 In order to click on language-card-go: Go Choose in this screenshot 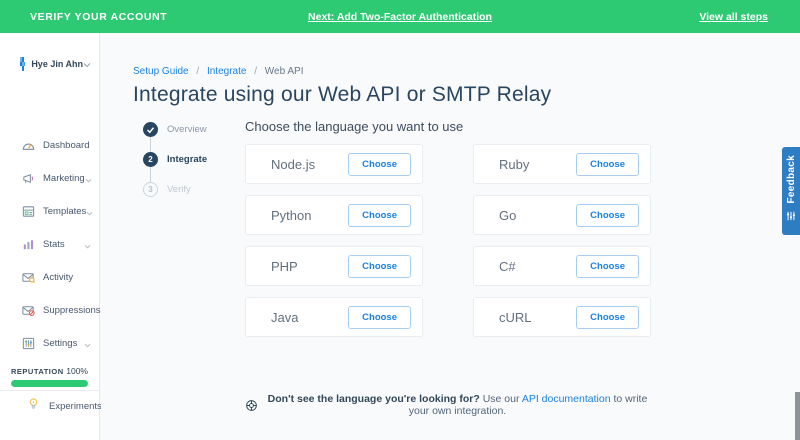, I will do `click(562, 215)`.